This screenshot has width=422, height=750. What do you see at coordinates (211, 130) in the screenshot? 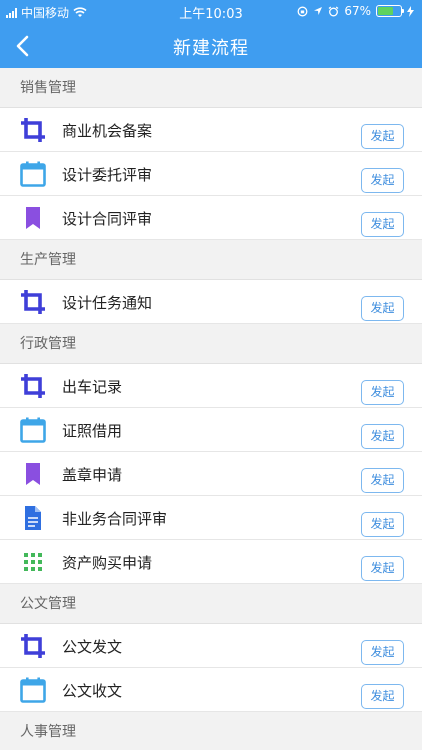
I see `list-item: 商业机会备案 发起` at bounding box center [211, 130].